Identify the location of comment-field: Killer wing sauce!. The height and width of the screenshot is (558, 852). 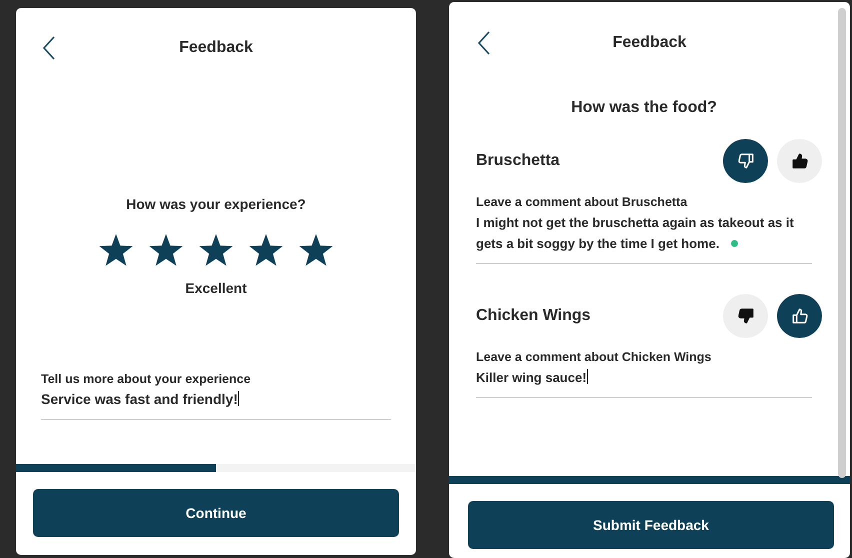
(644, 381).